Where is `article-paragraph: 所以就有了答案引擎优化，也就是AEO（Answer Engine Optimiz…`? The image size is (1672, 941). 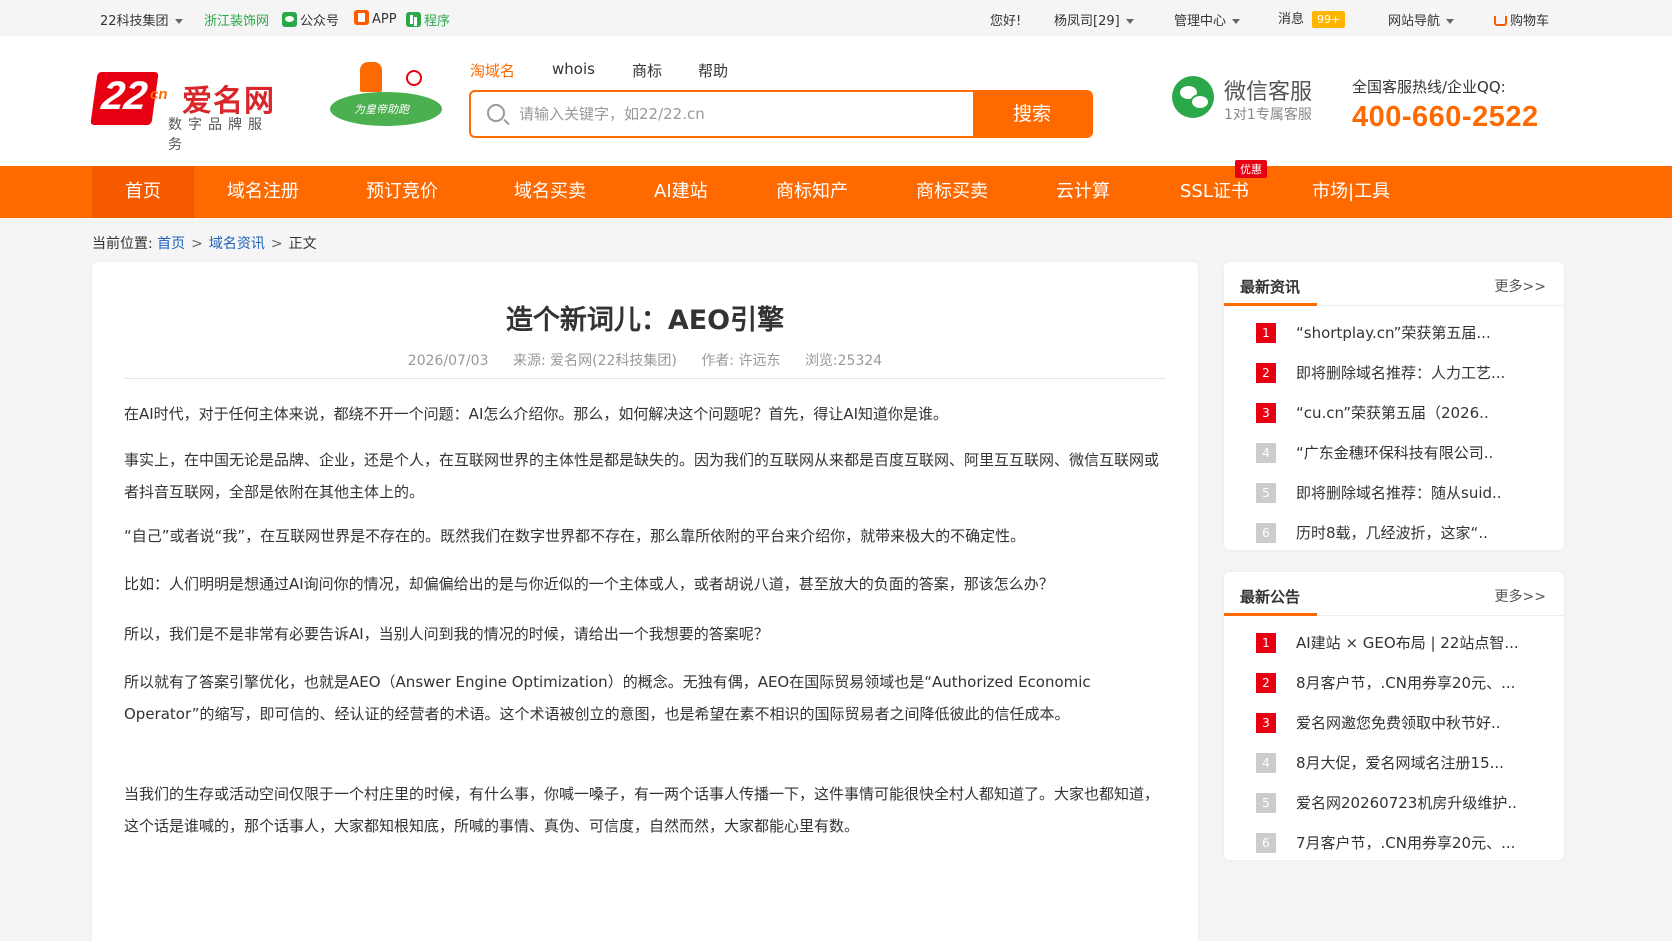 article-paragraph: 所以就有了答案引擎优化，也就是AEO（Answer Engine Optimiz… is located at coordinates (607, 698).